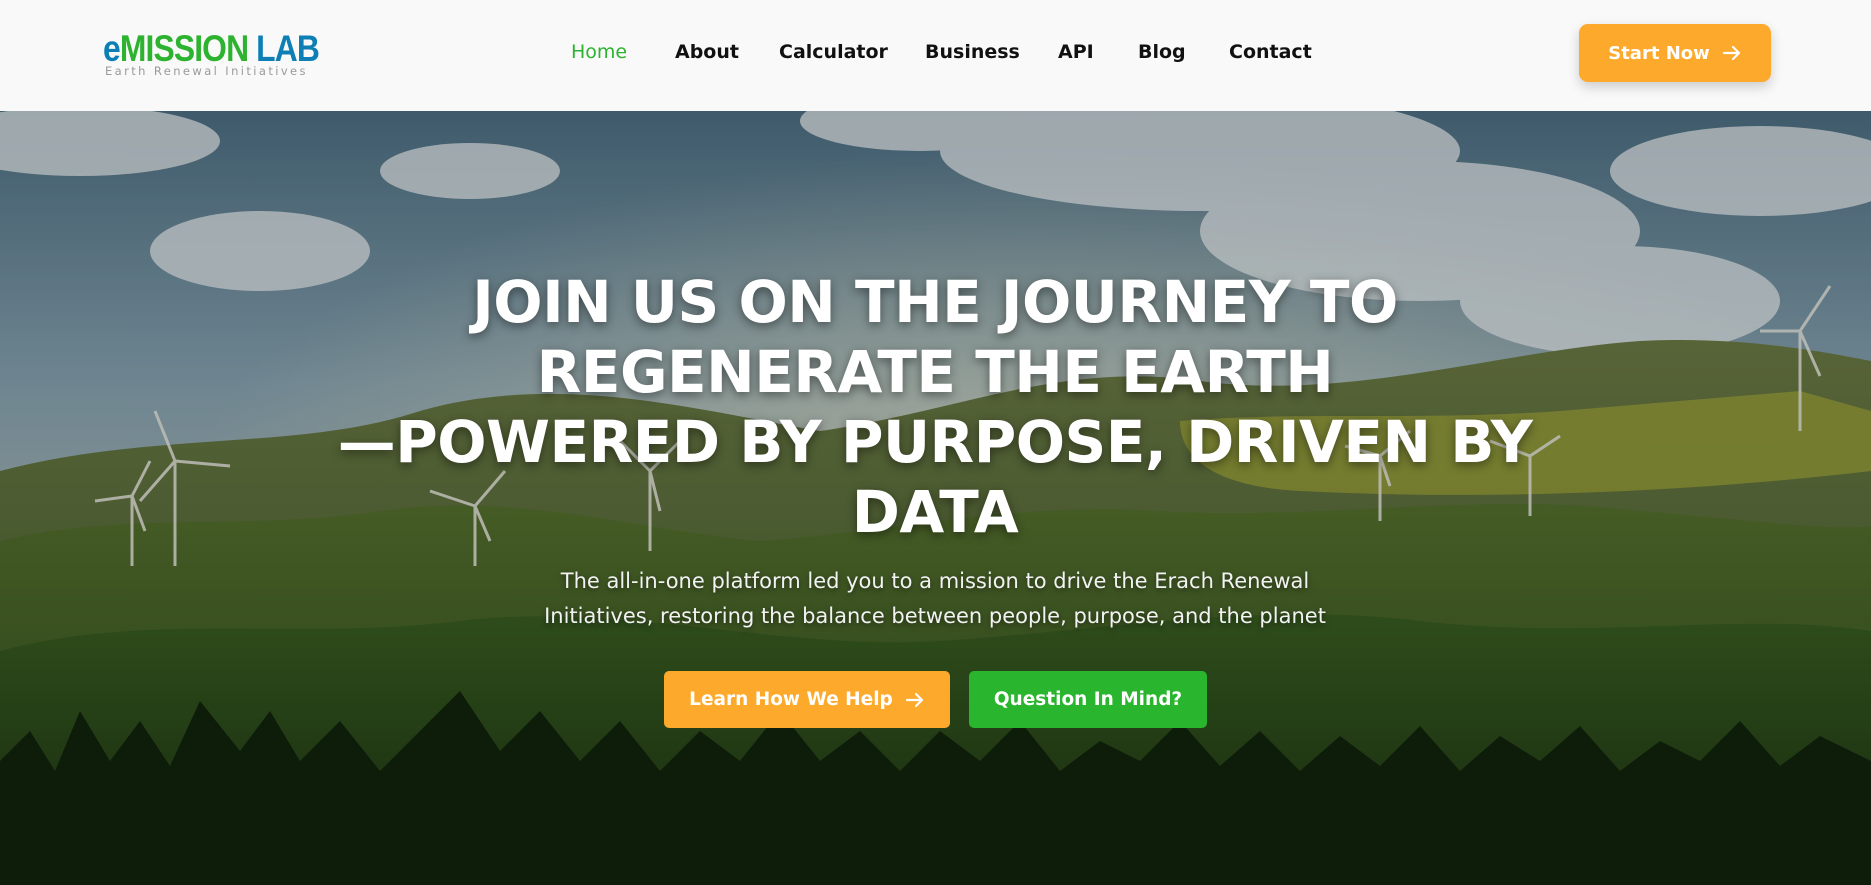  Describe the element at coordinates (972, 52) in the screenshot. I see `nav-item-business: Business` at that location.